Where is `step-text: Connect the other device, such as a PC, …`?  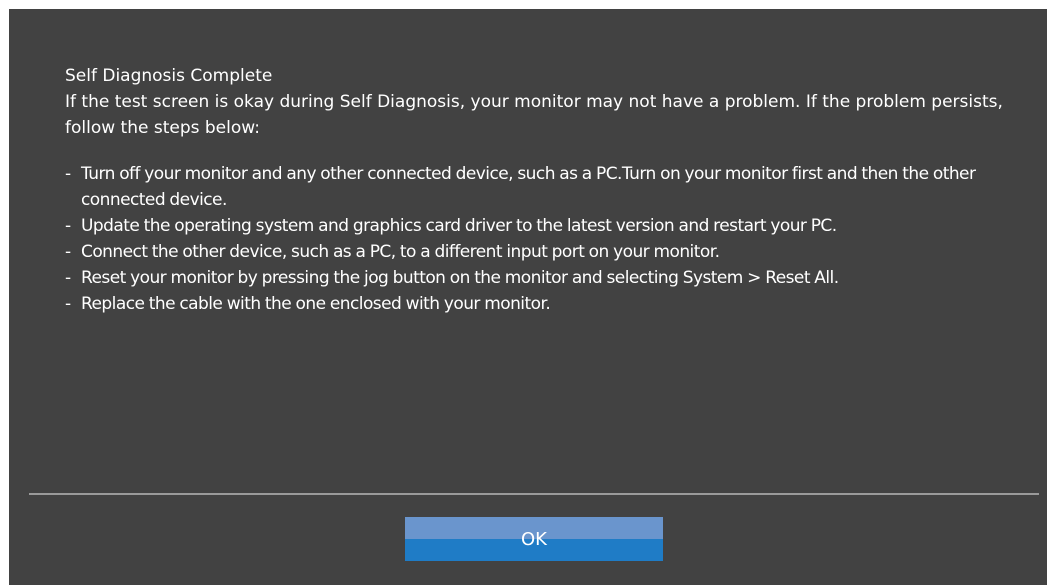 step-text: Connect the other device, such as a PC, … is located at coordinates (400, 252).